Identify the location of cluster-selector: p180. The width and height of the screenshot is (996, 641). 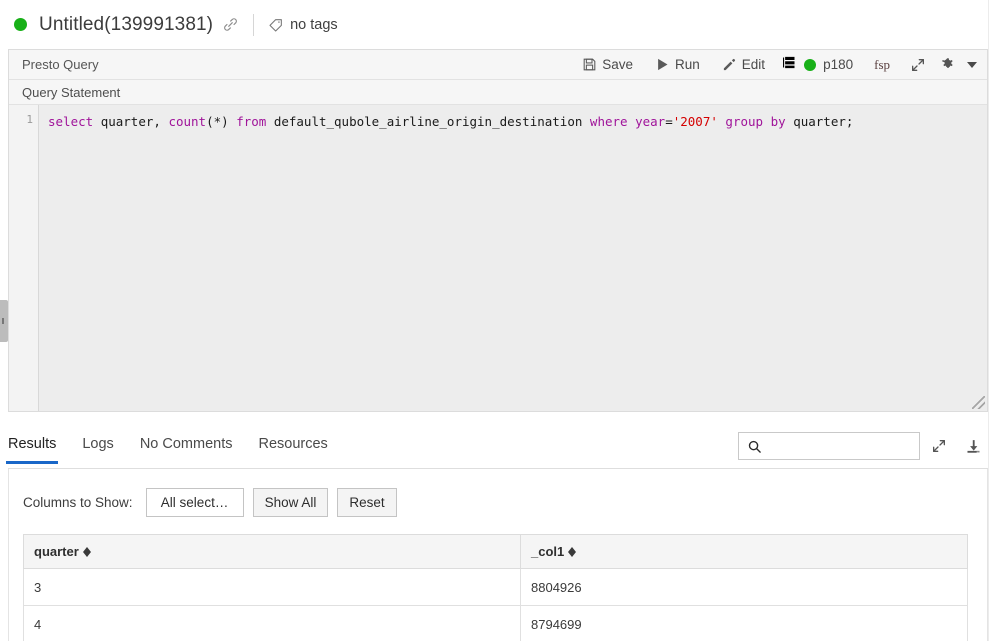
(818, 65).